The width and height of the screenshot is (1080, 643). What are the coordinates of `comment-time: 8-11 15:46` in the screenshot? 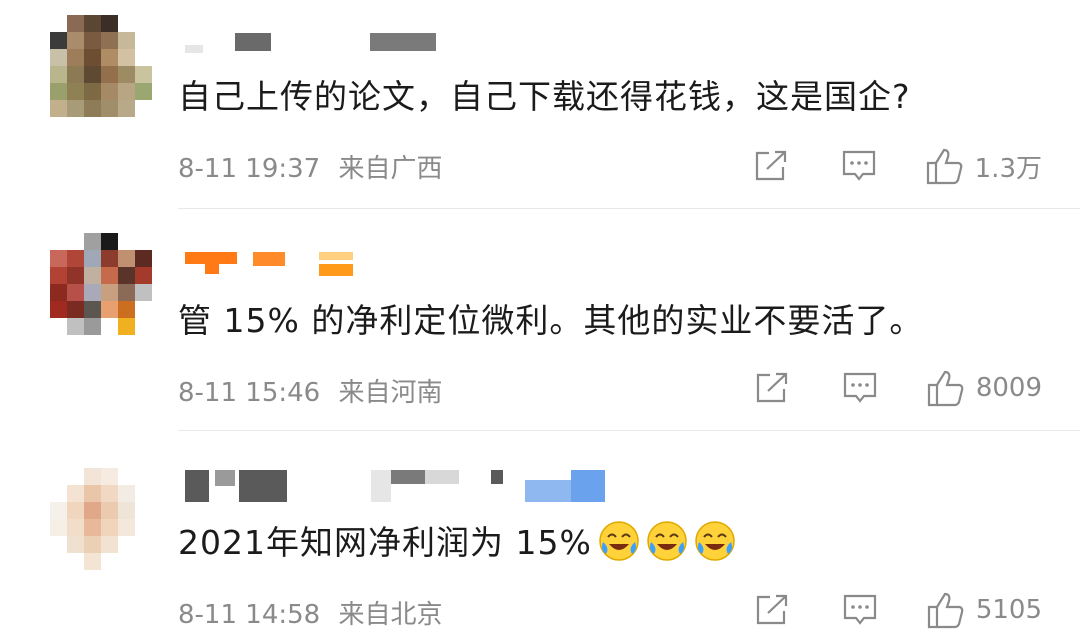 It's located at (249, 393).